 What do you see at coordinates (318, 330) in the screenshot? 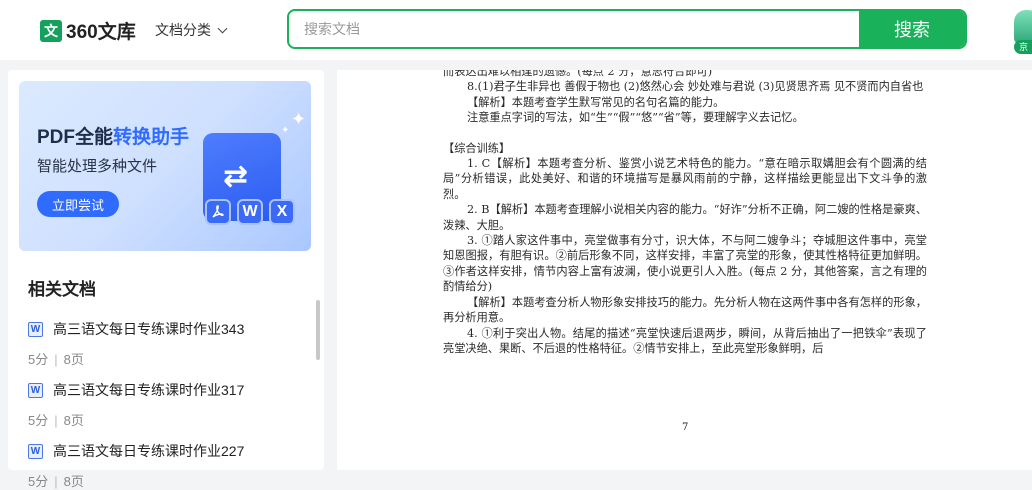
I see `sidebar-scrollbar` at bounding box center [318, 330].